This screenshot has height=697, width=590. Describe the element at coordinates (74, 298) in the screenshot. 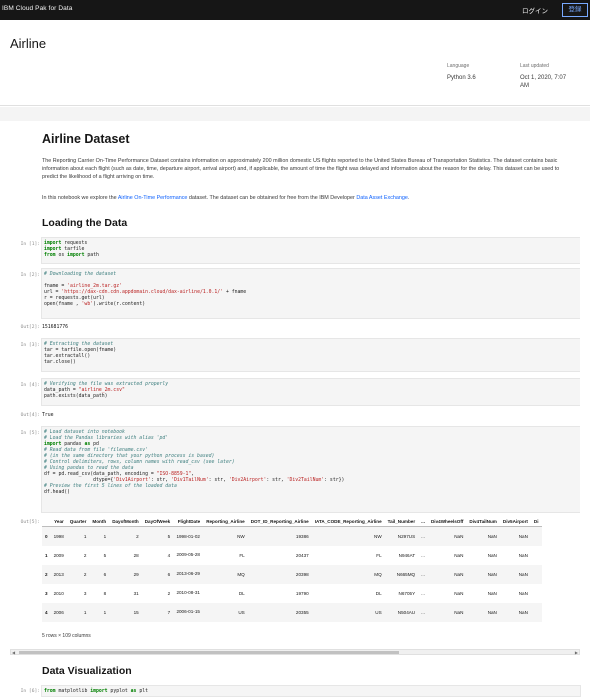

I see `code-line: r = requests.get(url)` at that location.